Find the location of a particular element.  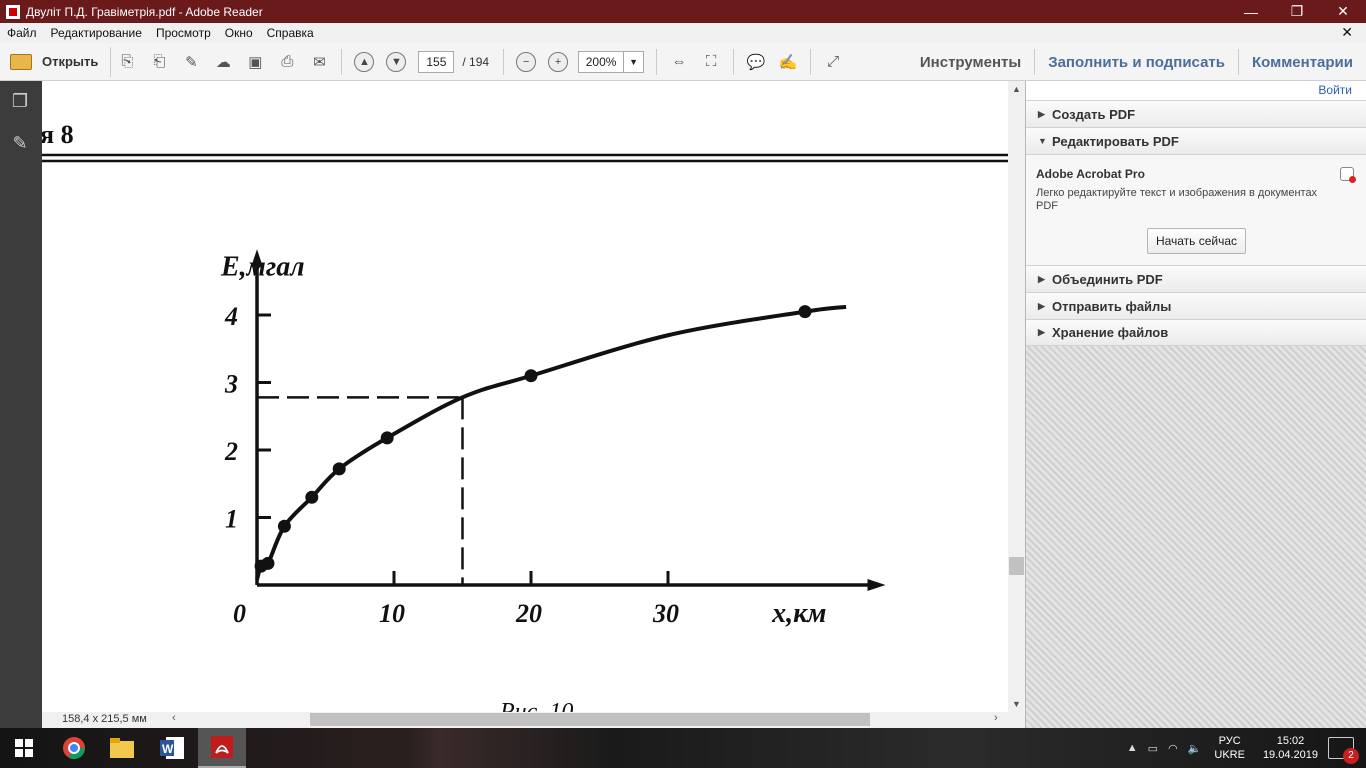

tools-link: Инструменты is located at coordinates (970, 62).